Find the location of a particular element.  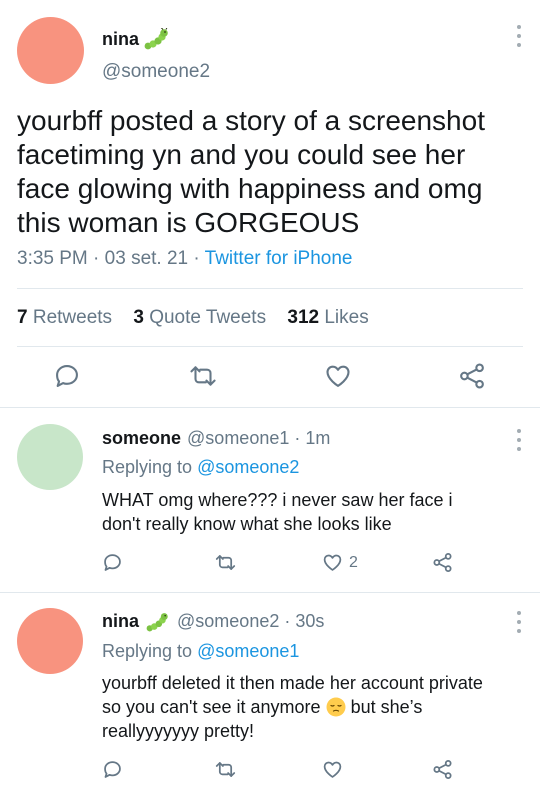

tweet-source-link: Twitter for iPhone is located at coordinates (279, 258).